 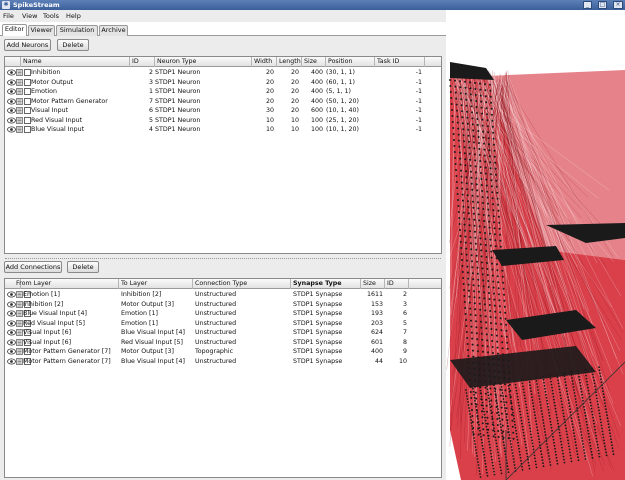 What do you see at coordinates (41, 30) in the screenshot?
I see `tab-viewer: Viewer` at bounding box center [41, 30].